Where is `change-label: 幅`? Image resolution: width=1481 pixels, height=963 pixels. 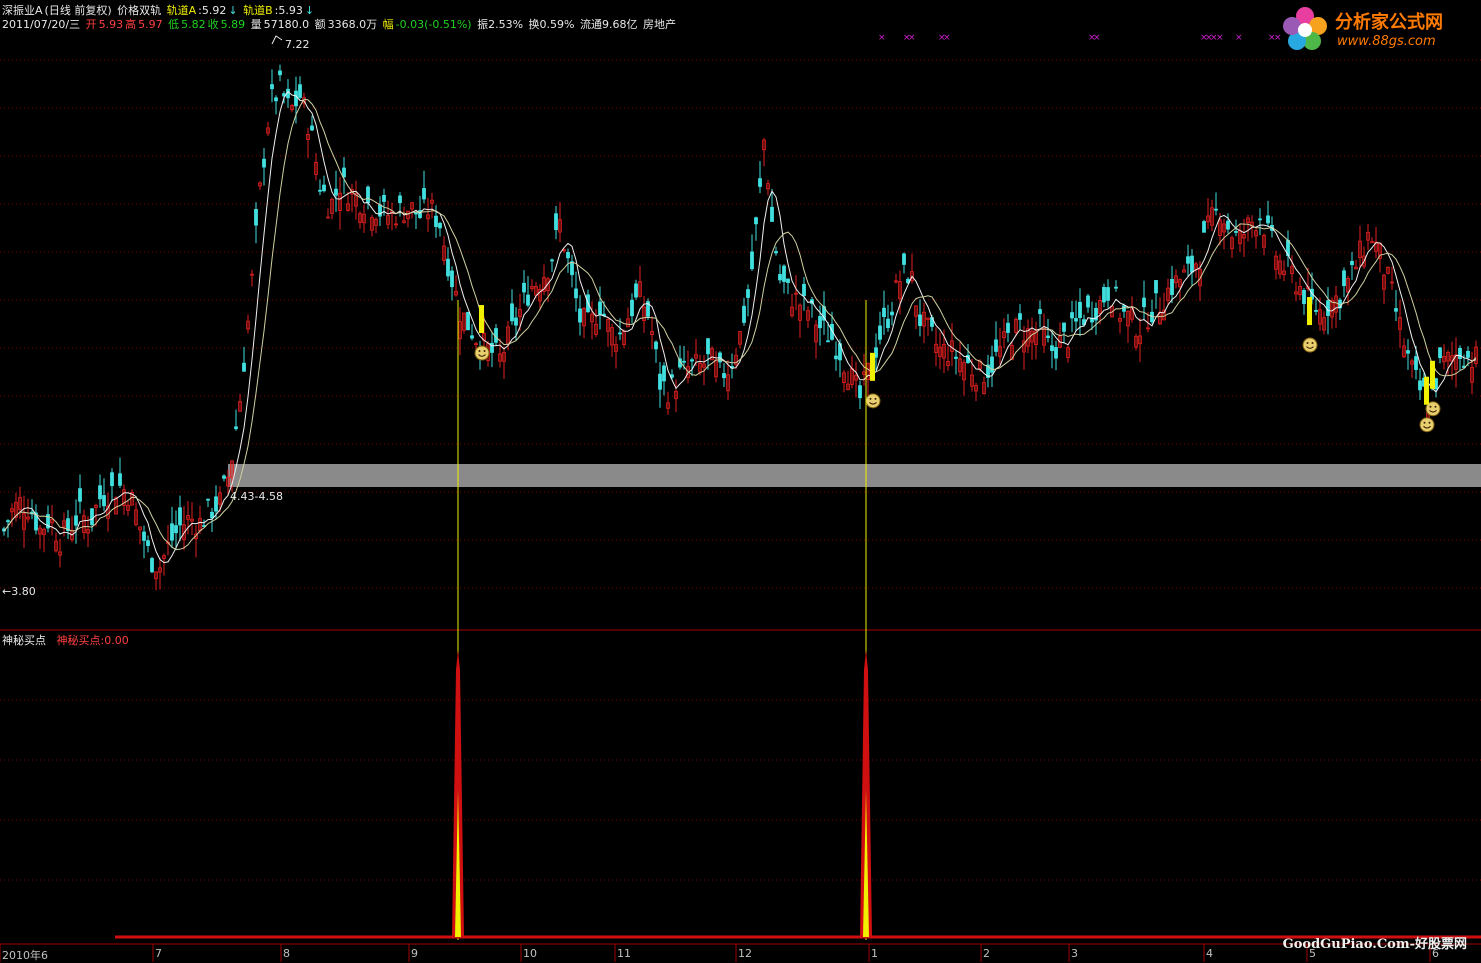
change-label: 幅 is located at coordinates (388, 24).